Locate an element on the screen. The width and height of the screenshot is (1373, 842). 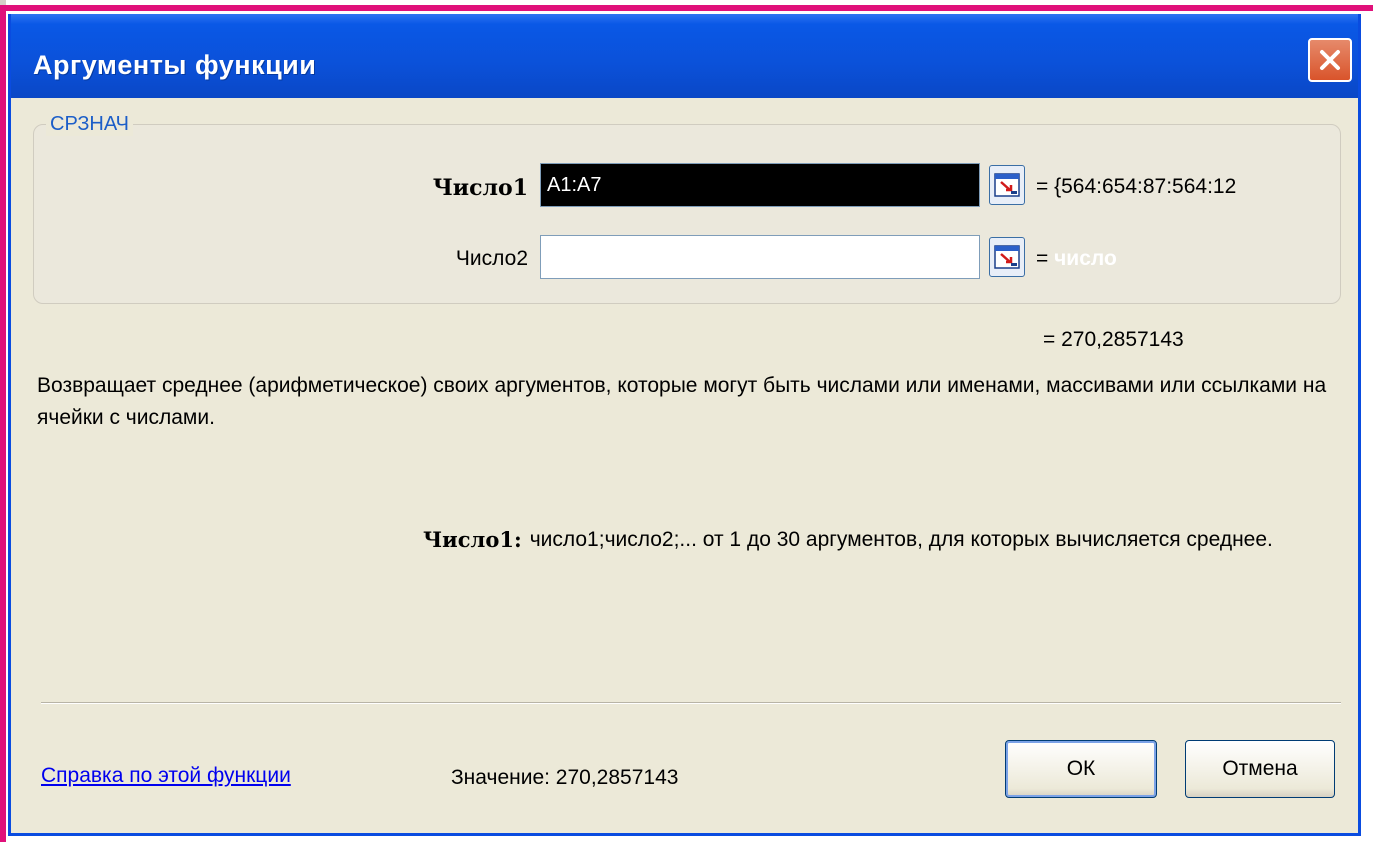
close-button is located at coordinates (1330, 60).